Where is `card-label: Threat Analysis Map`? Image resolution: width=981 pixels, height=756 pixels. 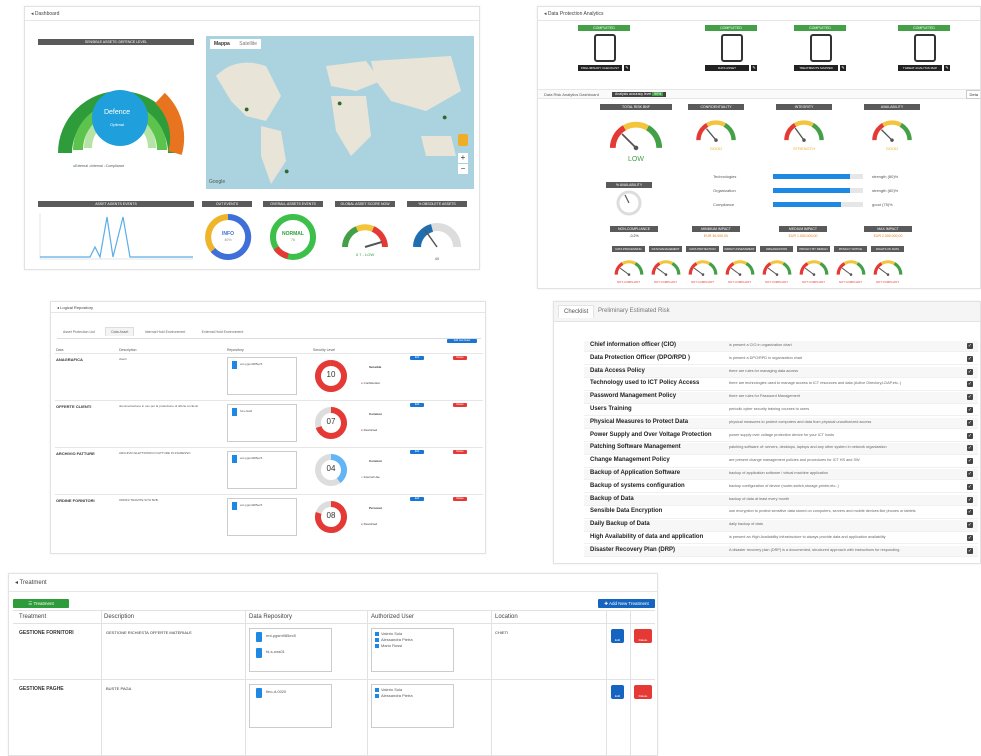 card-label: Threat Analysis Map is located at coordinates (920, 68).